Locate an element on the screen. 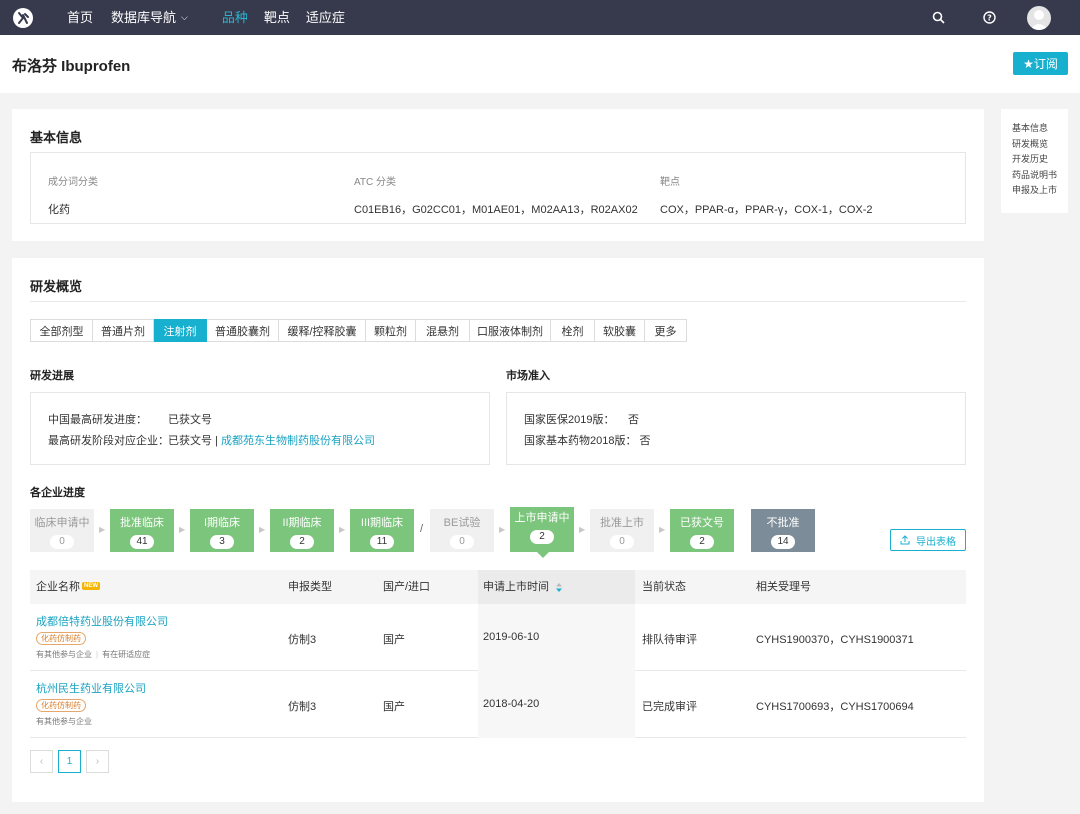 Image resolution: width=1080 pixels, height=814 pixels. th-date: 申请上市时间 is located at coordinates (556, 587).